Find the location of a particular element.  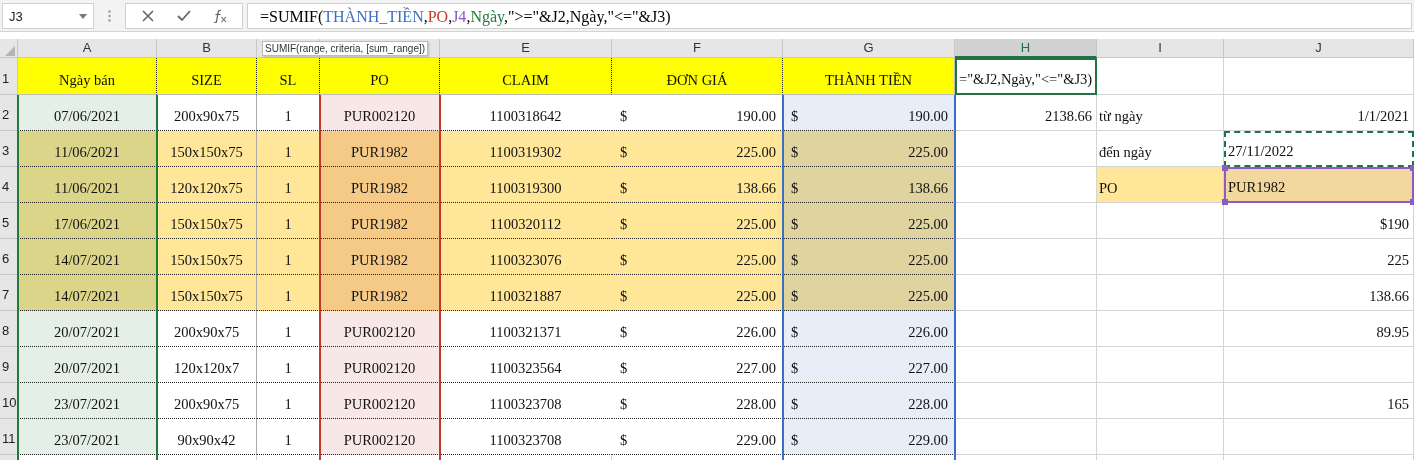

header-cell: SL is located at coordinates (288, 76).